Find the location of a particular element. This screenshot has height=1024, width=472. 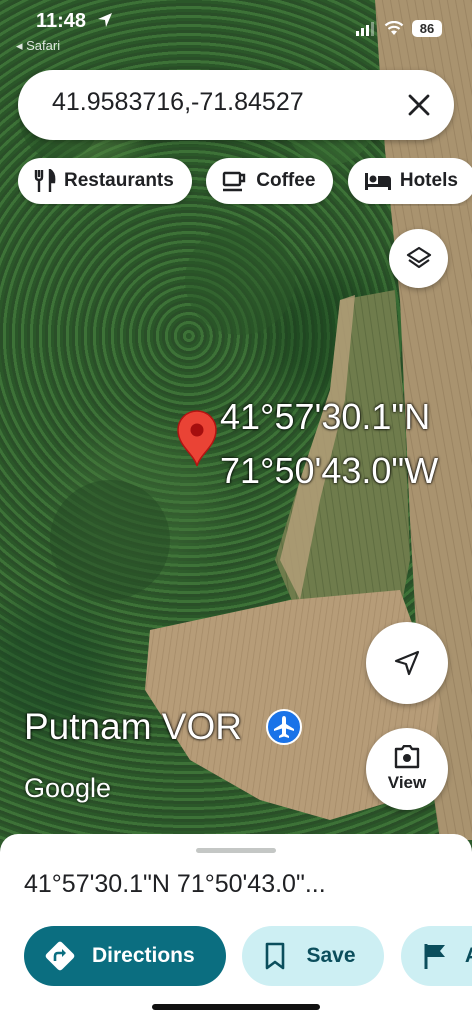

directions-label: Directions is located at coordinates (143, 955).